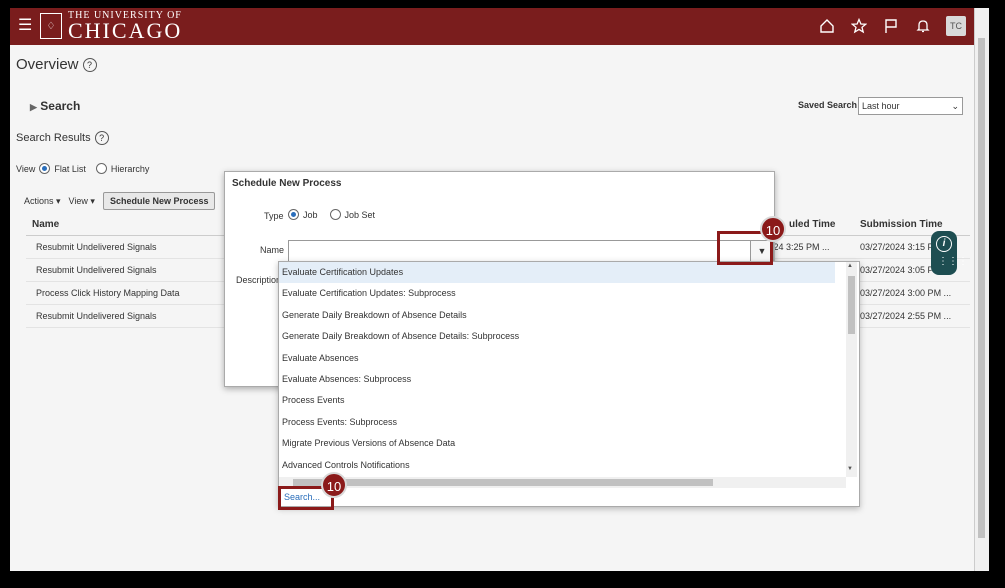 The image size is (1005, 588). What do you see at coordinates (101, 168) in the screenshot?
I see `hierarchy-radio` at bounding box center [101, 168].